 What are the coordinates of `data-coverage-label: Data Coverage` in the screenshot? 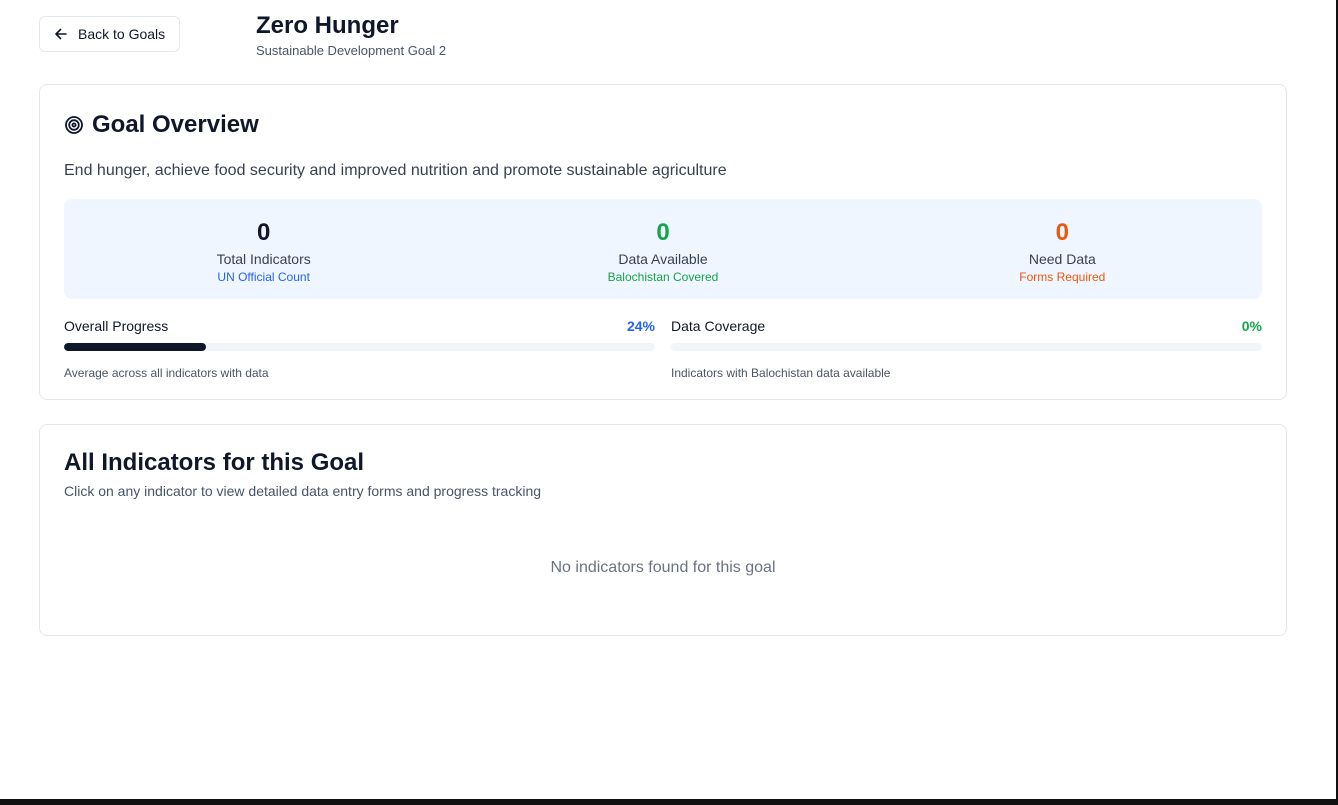 It's located at (718, 326).